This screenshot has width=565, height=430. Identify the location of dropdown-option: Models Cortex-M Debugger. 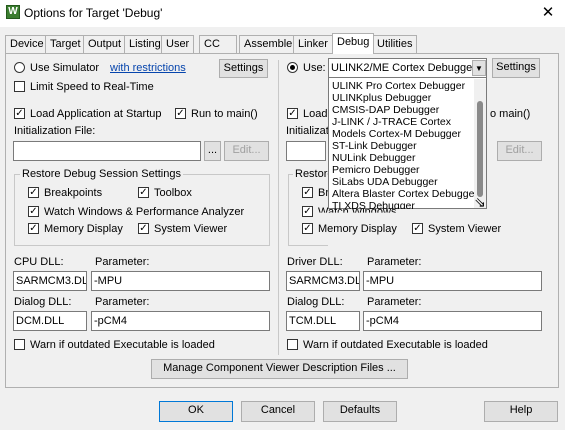
(396, 134).